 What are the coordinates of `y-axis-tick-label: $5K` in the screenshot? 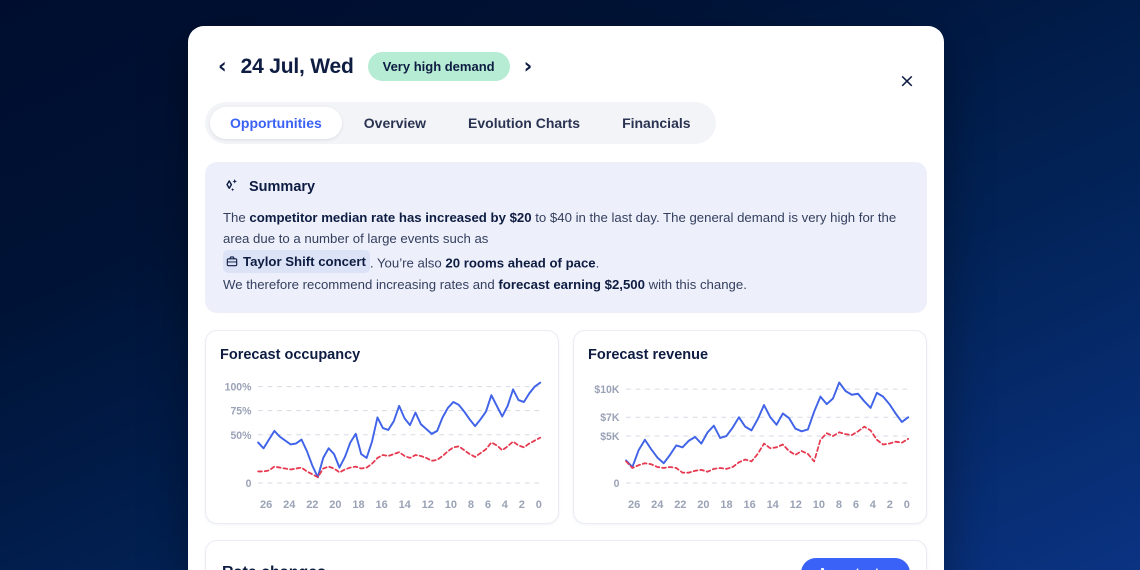 It's located at (609, 437).